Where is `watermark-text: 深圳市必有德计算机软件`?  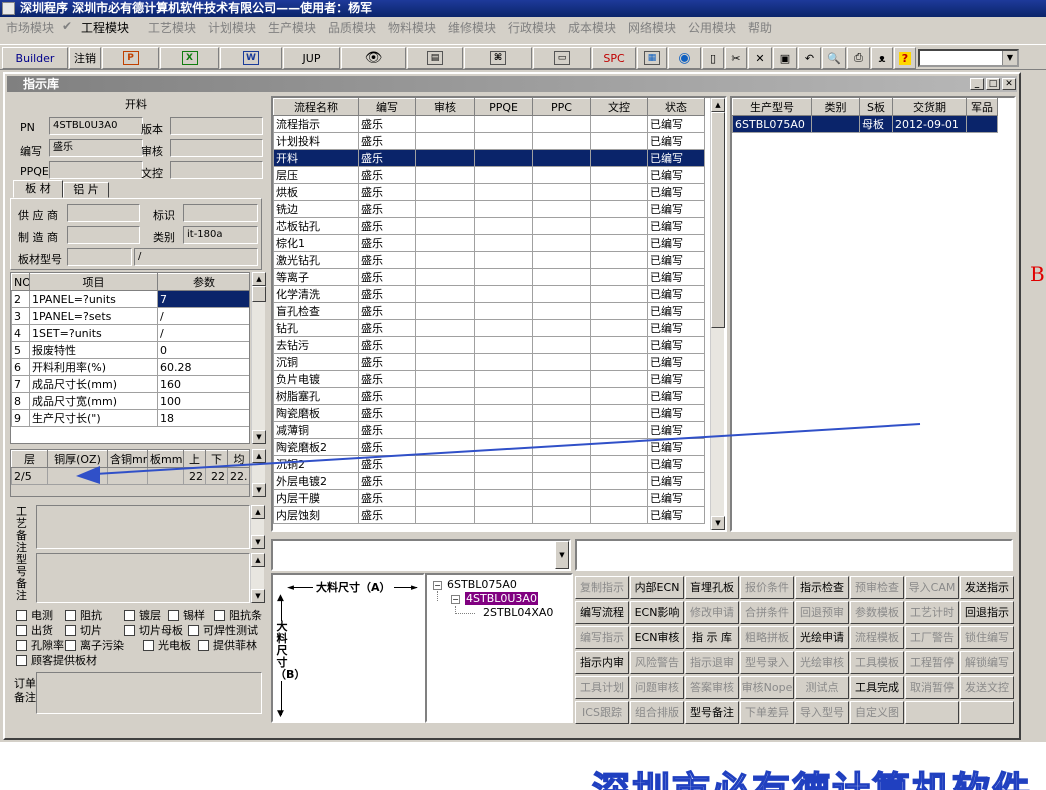
watermark-text: 深圳市必有德计算机软件 is located at coordinates (811, 775).